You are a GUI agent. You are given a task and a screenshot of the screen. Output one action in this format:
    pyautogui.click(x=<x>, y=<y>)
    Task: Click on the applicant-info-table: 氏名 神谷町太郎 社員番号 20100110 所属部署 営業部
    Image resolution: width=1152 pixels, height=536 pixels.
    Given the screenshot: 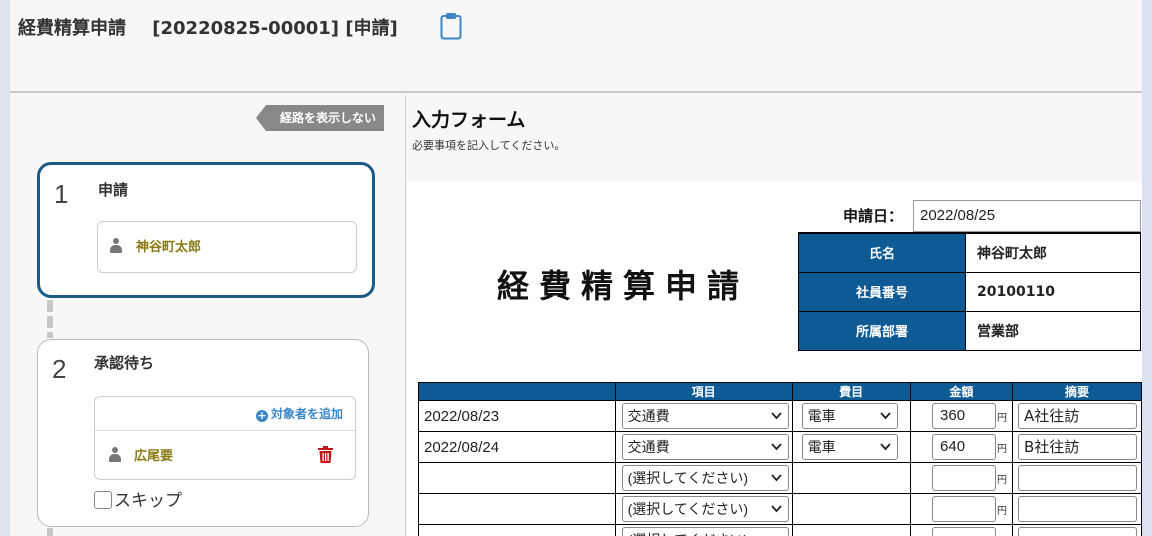 What is the action you would take?
    pyautogui.click(x=969, y=291)
    